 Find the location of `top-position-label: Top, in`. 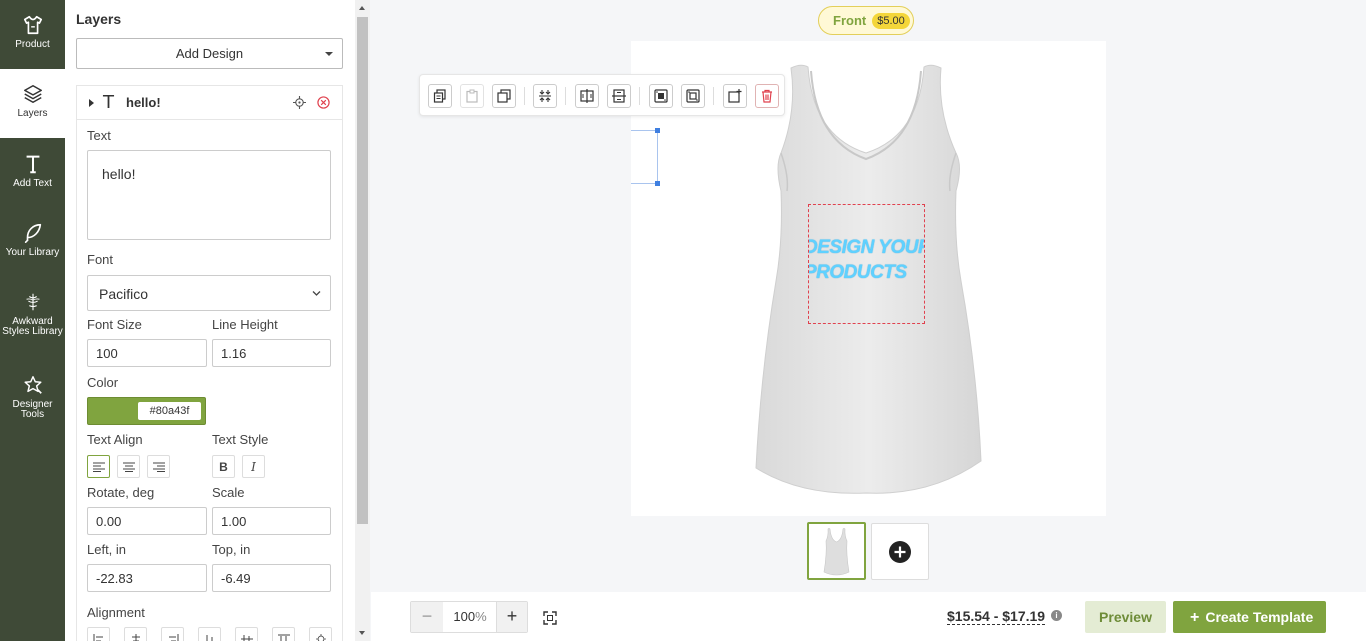

top-position-label: Top, in is located at coordinates (231, 549).